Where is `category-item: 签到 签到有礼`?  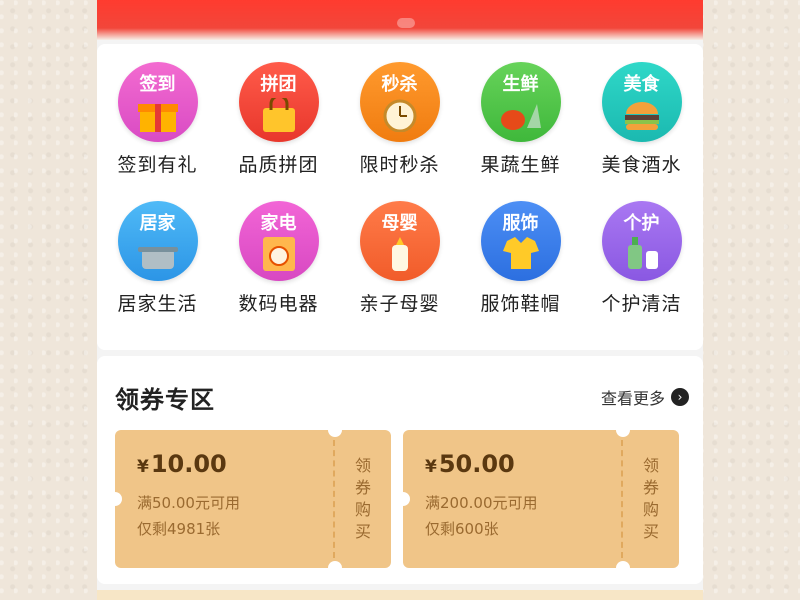
category-item: 签到 签到有礼 is located at coordinates (157, 119).